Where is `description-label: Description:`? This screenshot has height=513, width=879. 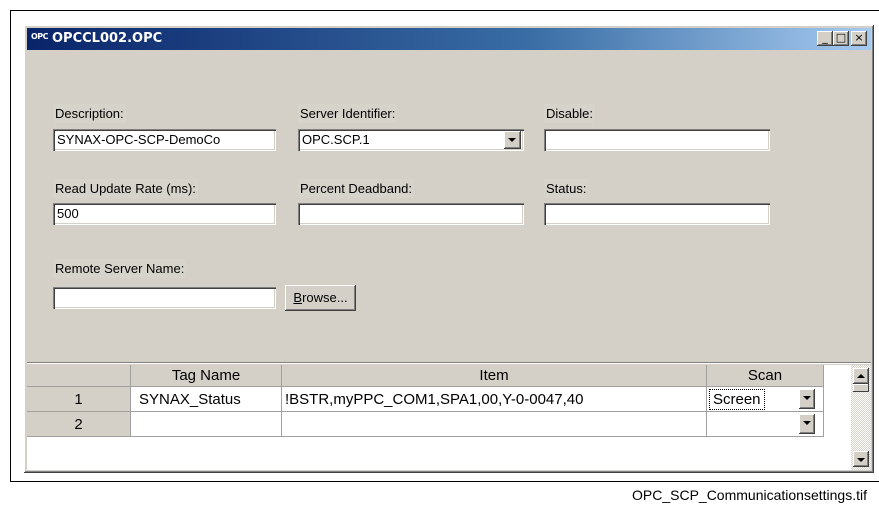 description-label: Description: is located at coordinates (89, 113).